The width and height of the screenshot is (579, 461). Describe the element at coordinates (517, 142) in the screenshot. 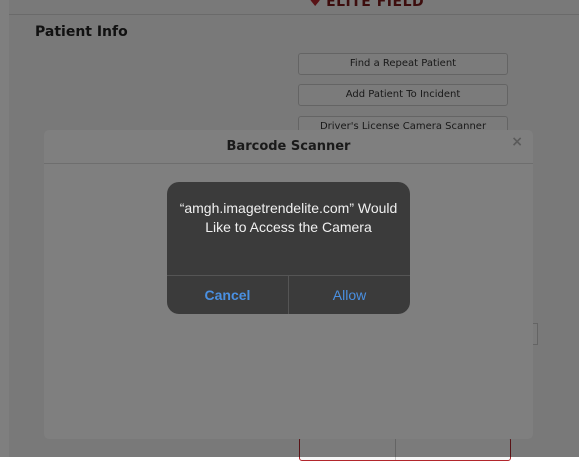

I see `close-icon: ×` at that location.